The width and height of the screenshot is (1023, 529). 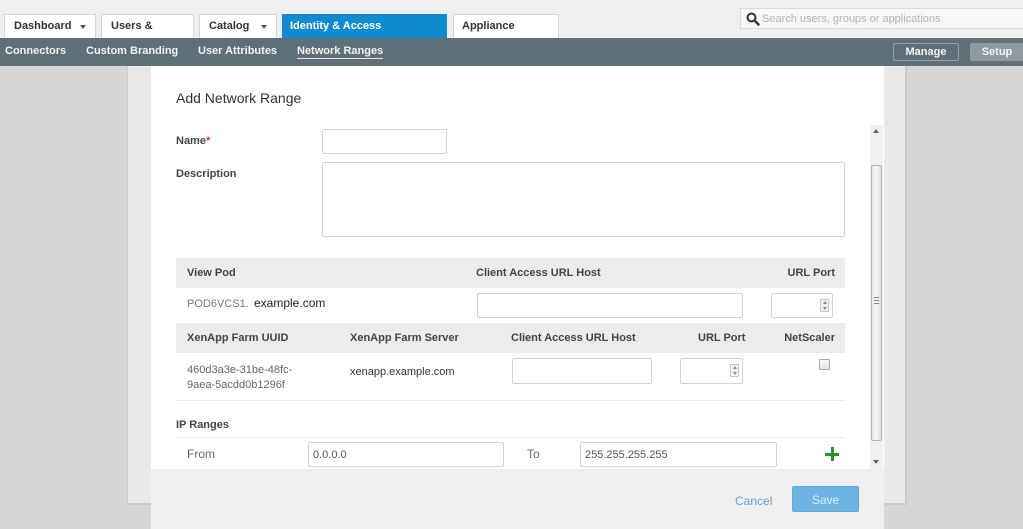 What do you see at coordinates (384, 141) in the screenshot?
I see `name-input` at bounding box center [384, 141].